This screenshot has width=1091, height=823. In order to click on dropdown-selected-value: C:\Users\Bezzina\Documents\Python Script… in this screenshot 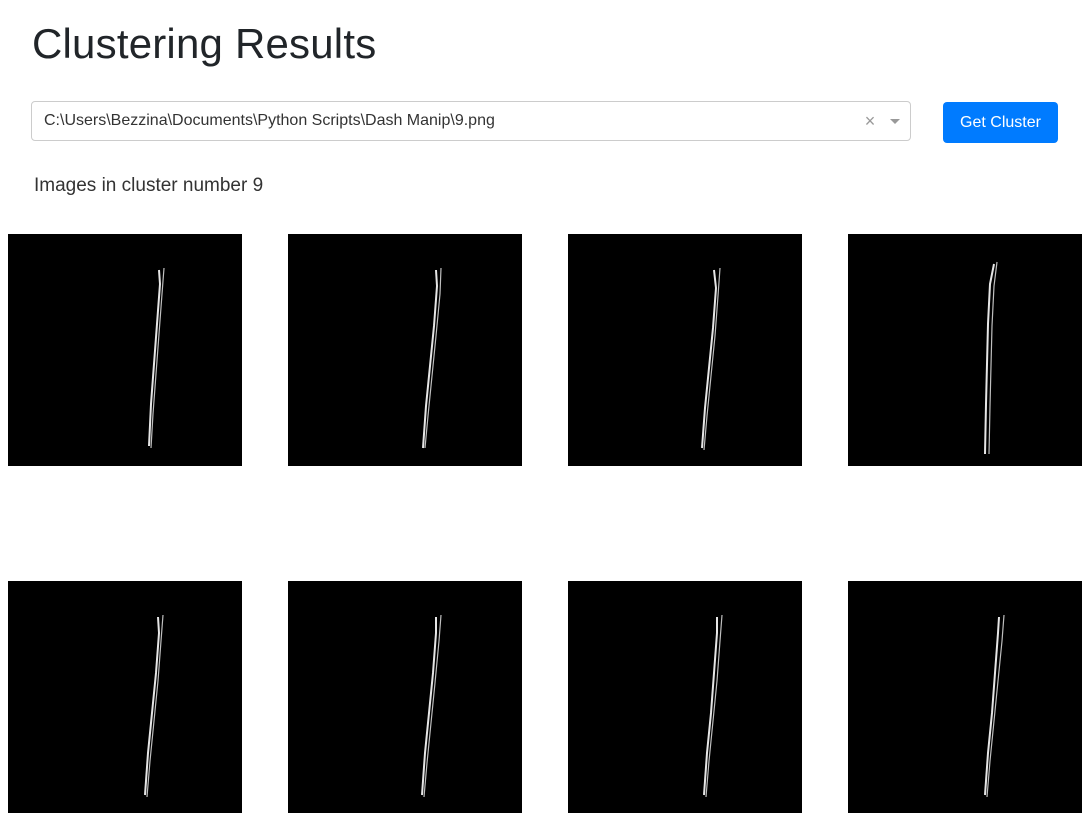, I will do `click(446, 121)`.